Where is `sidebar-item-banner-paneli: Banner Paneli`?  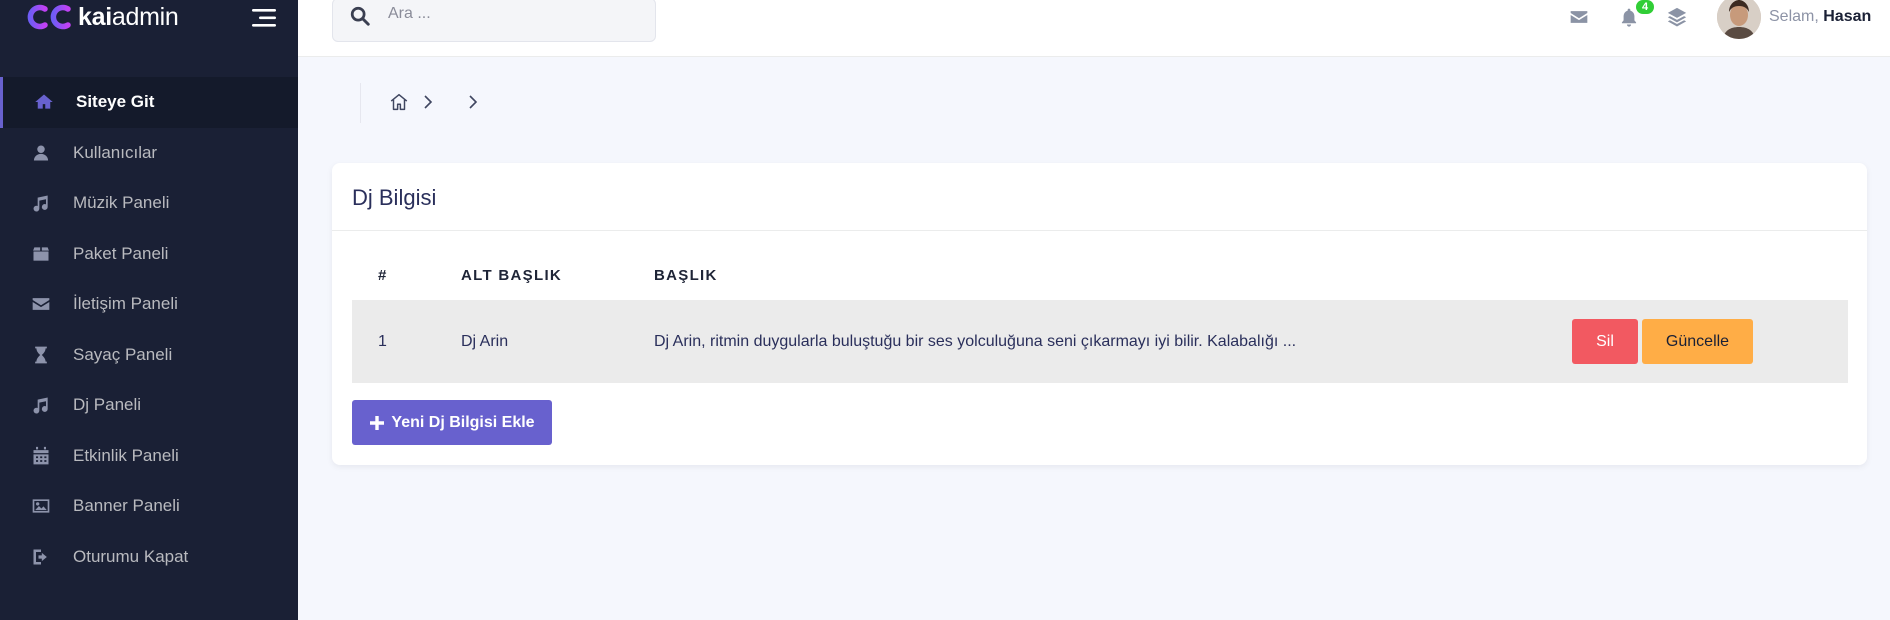
sidebar-item-banner-paneli: Banner Paneli is located at coordinates (149, 506).